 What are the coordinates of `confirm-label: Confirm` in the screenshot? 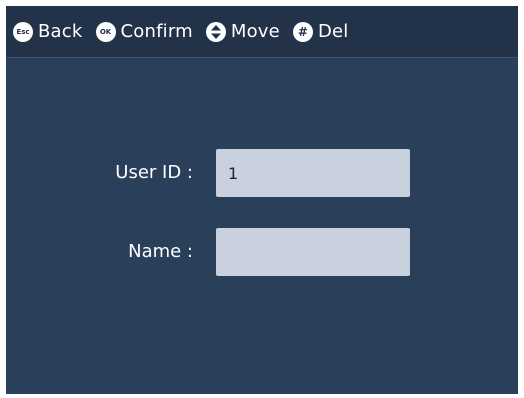 It's located at (156, 31).